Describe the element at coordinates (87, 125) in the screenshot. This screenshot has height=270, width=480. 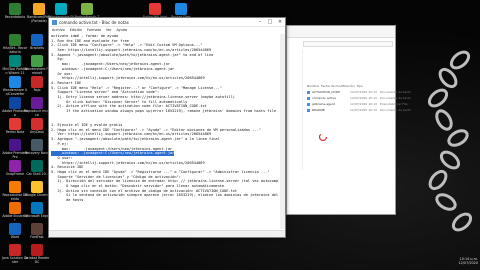
I see `text-line-content: 1. Ejecute el IDE y evalúe gratis` at that location.